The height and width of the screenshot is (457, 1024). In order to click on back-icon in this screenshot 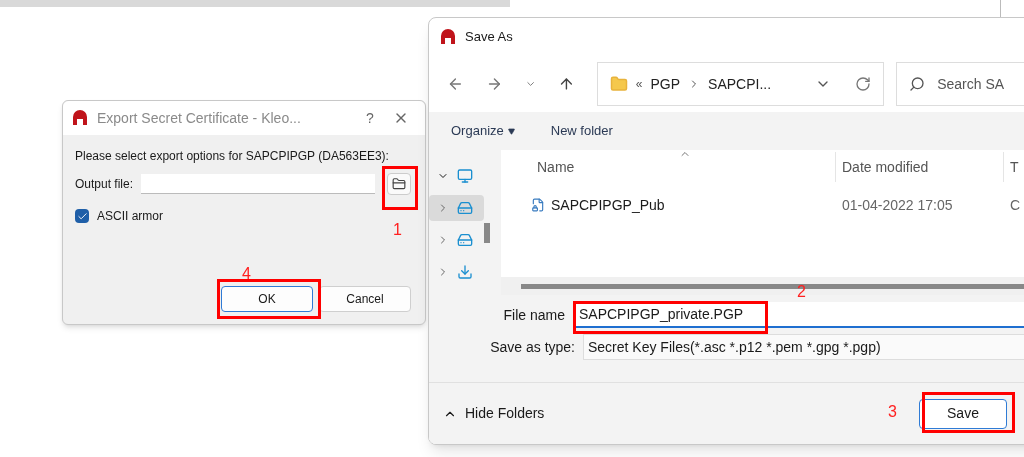, I will do `click(455, 84)`.